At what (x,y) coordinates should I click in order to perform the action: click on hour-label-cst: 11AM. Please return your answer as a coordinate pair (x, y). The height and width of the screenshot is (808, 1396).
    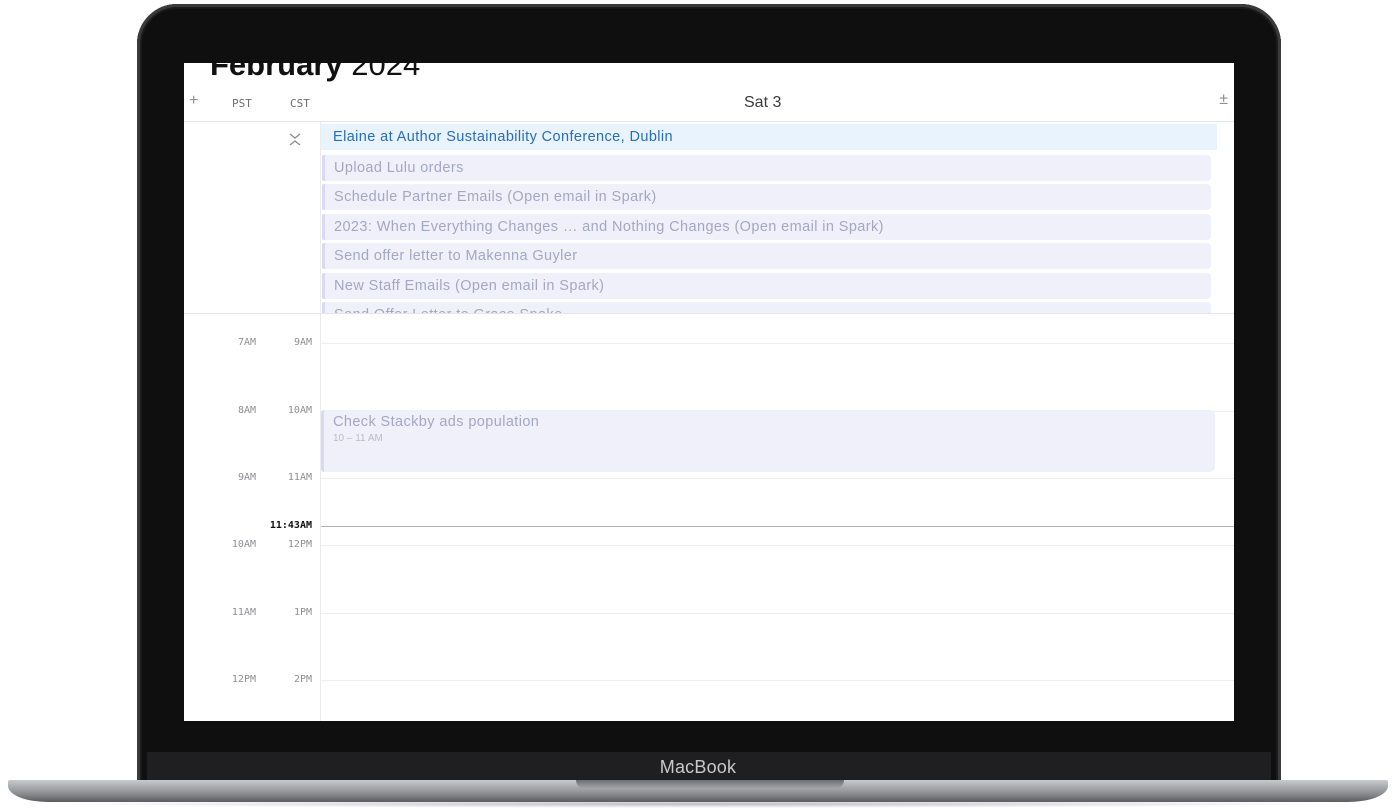
    Looking at the image, I should click on (299, 477).